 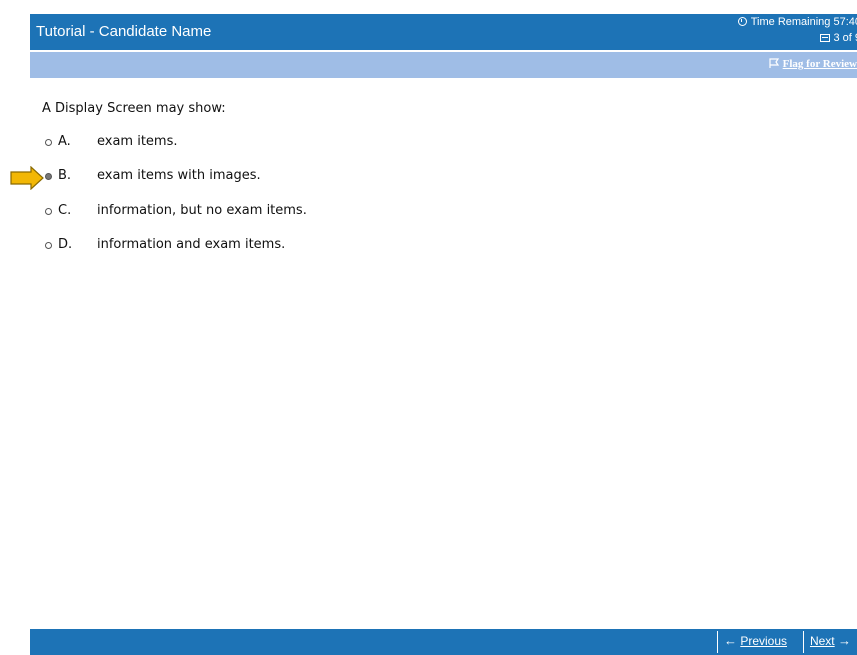 What do you see at coordinates (845, 38) in the screenshot?
I see `item-counter-text: 3 of 9` at bounding box center [845, 38].